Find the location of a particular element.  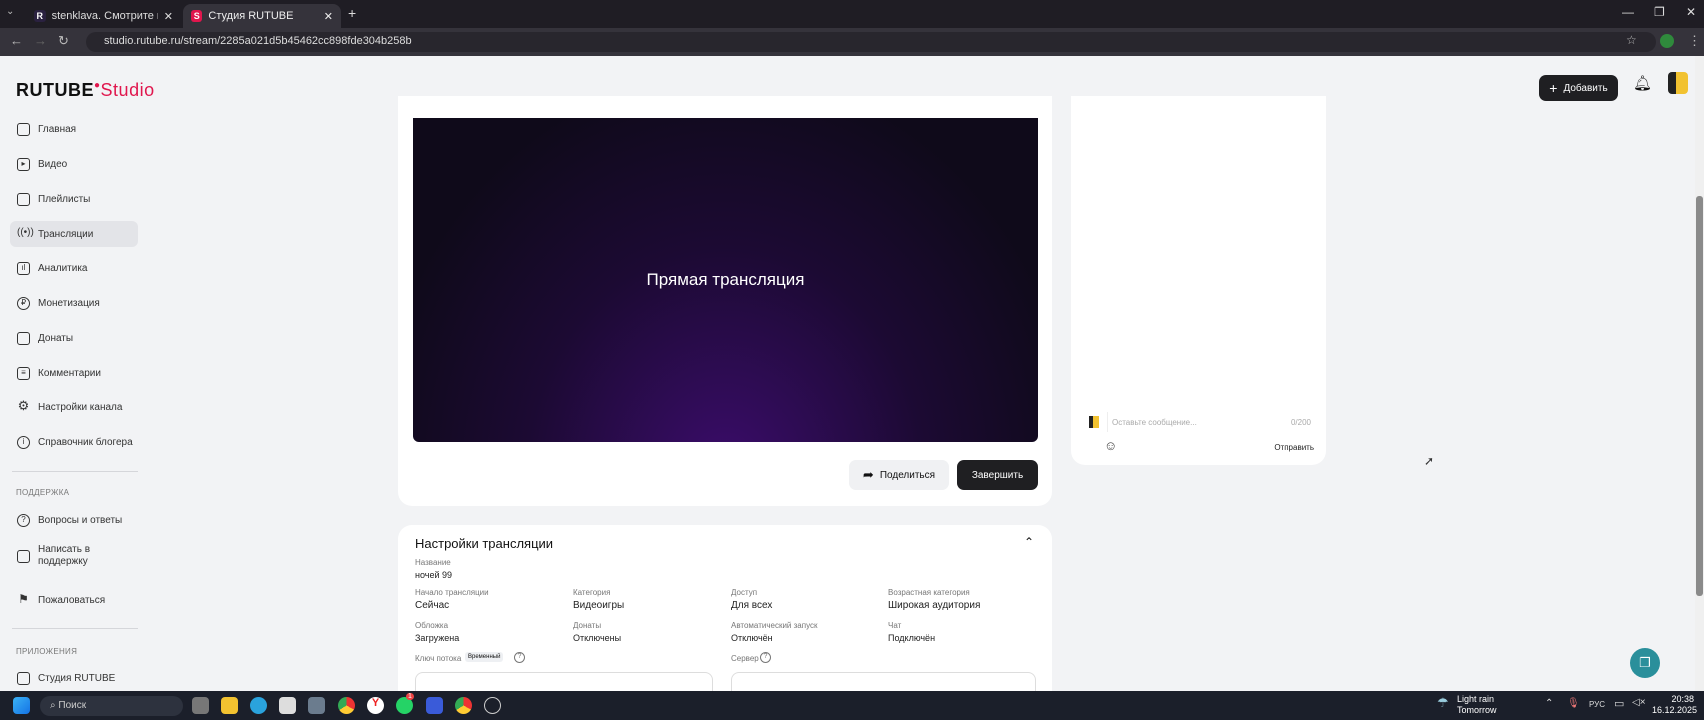

maximize-button: ❐ is located at coordinates (1659, 12).